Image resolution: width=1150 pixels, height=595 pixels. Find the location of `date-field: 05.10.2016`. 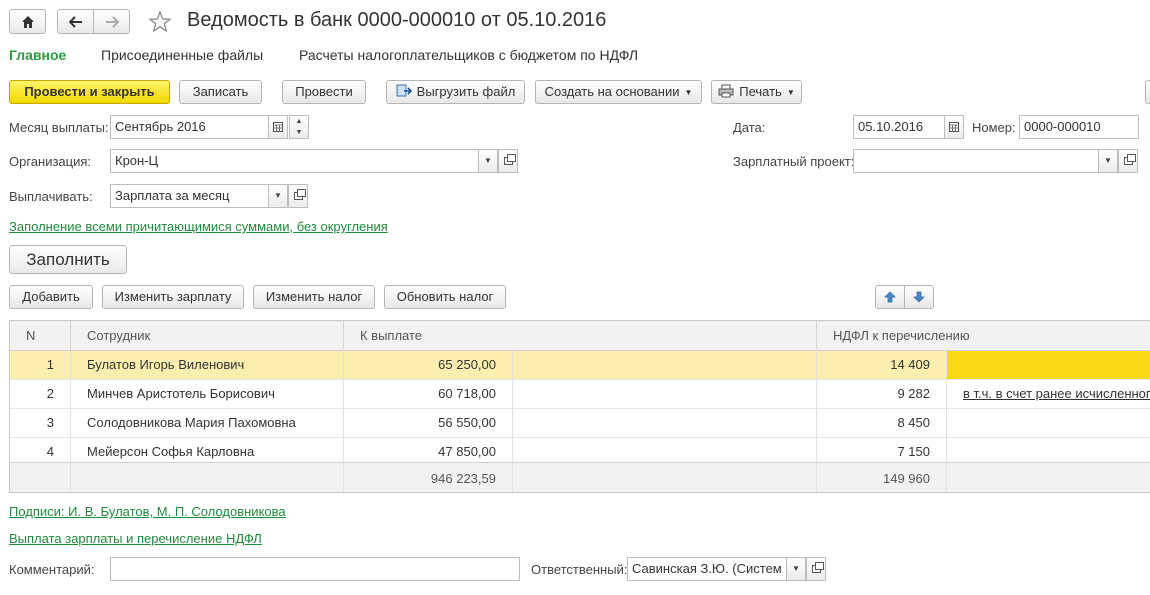

date-field: 05.10.2016 is located at coordinates (908, 127).